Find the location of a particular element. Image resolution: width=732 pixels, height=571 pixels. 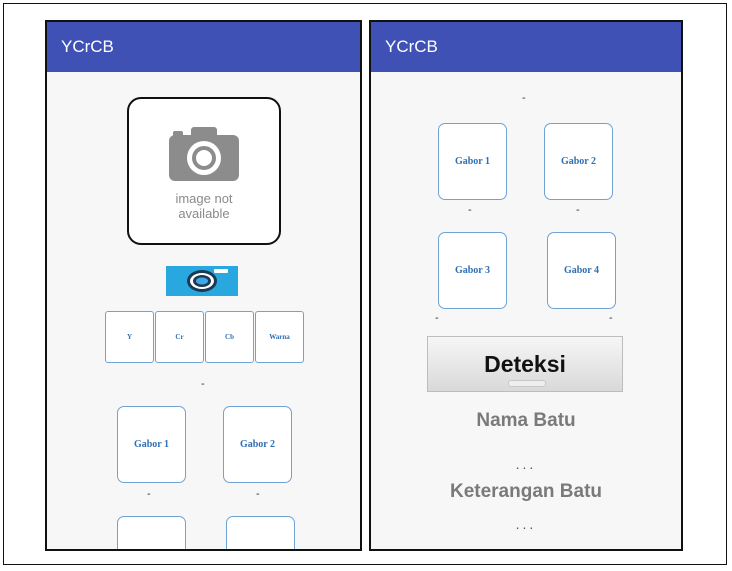

channel-warna-button: Warna is located at coordinates (279, 337).